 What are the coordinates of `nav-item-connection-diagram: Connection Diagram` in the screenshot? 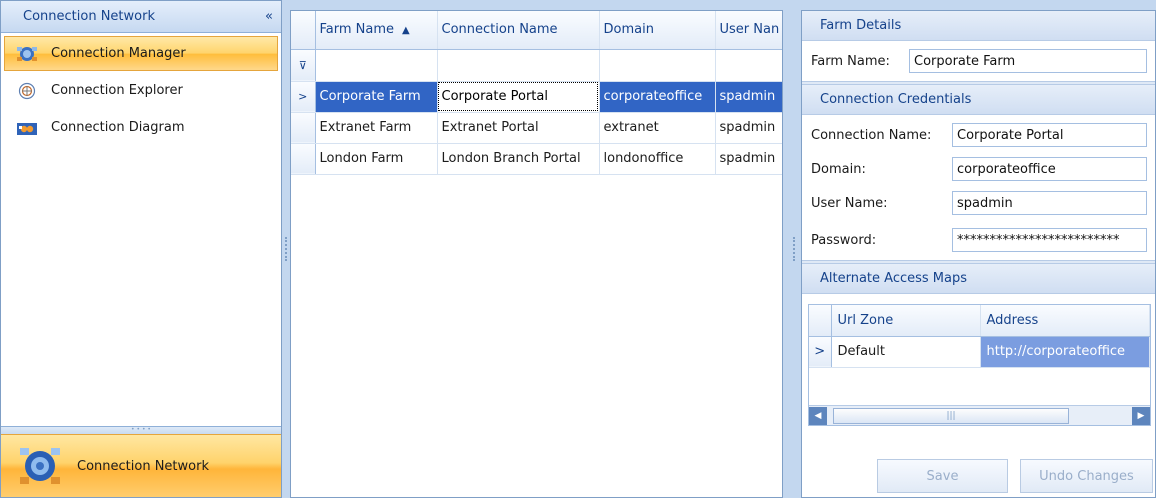 It's located at (141, 127).